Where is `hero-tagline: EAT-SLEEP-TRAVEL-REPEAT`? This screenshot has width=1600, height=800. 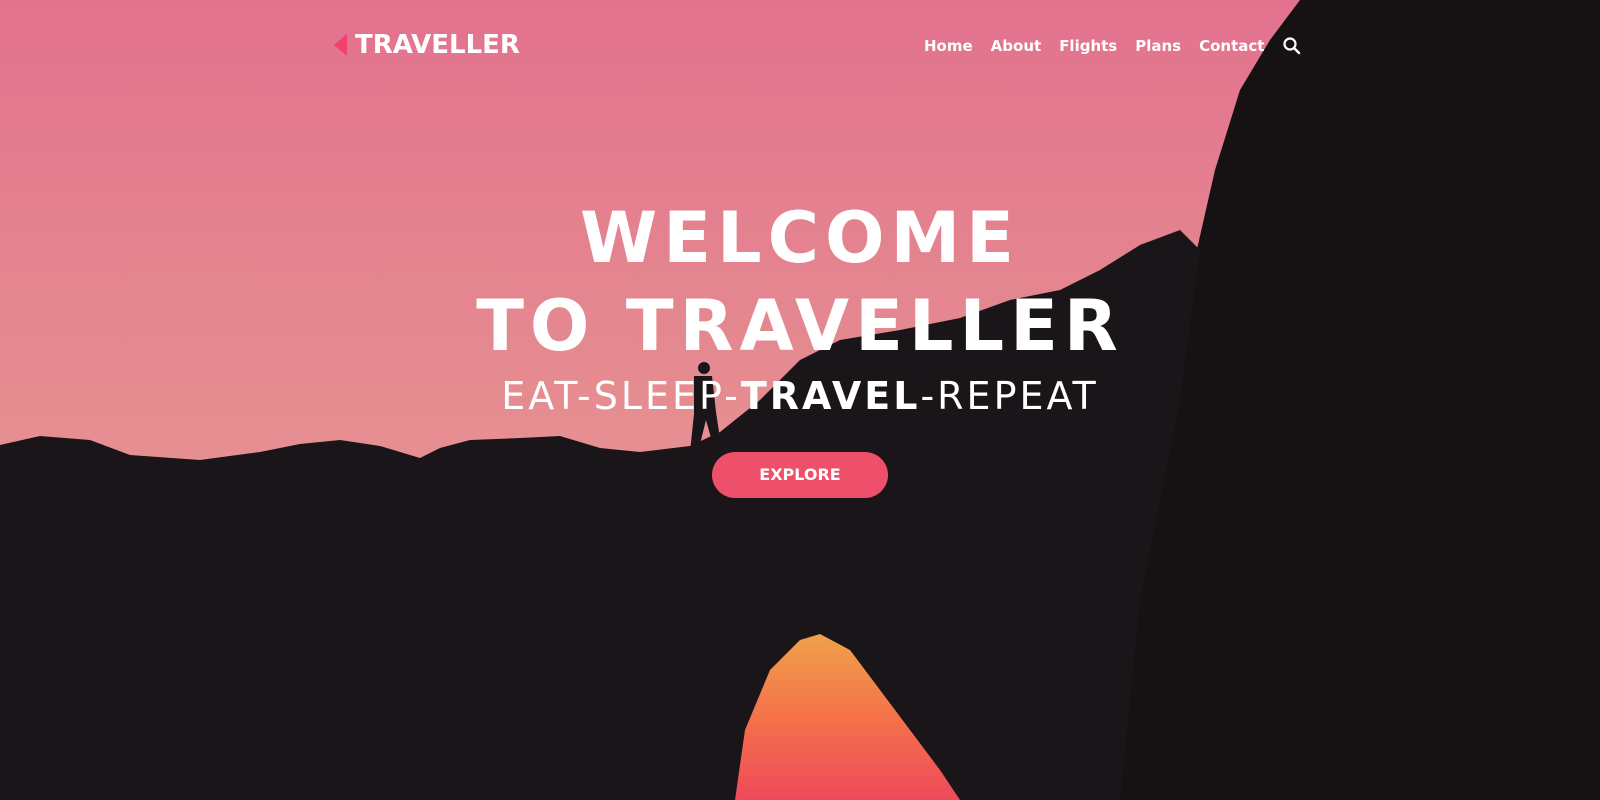
hero-tagline: EAT-SLEEP-TRAVEL-REPEAT is located at coordinates (800, 396).